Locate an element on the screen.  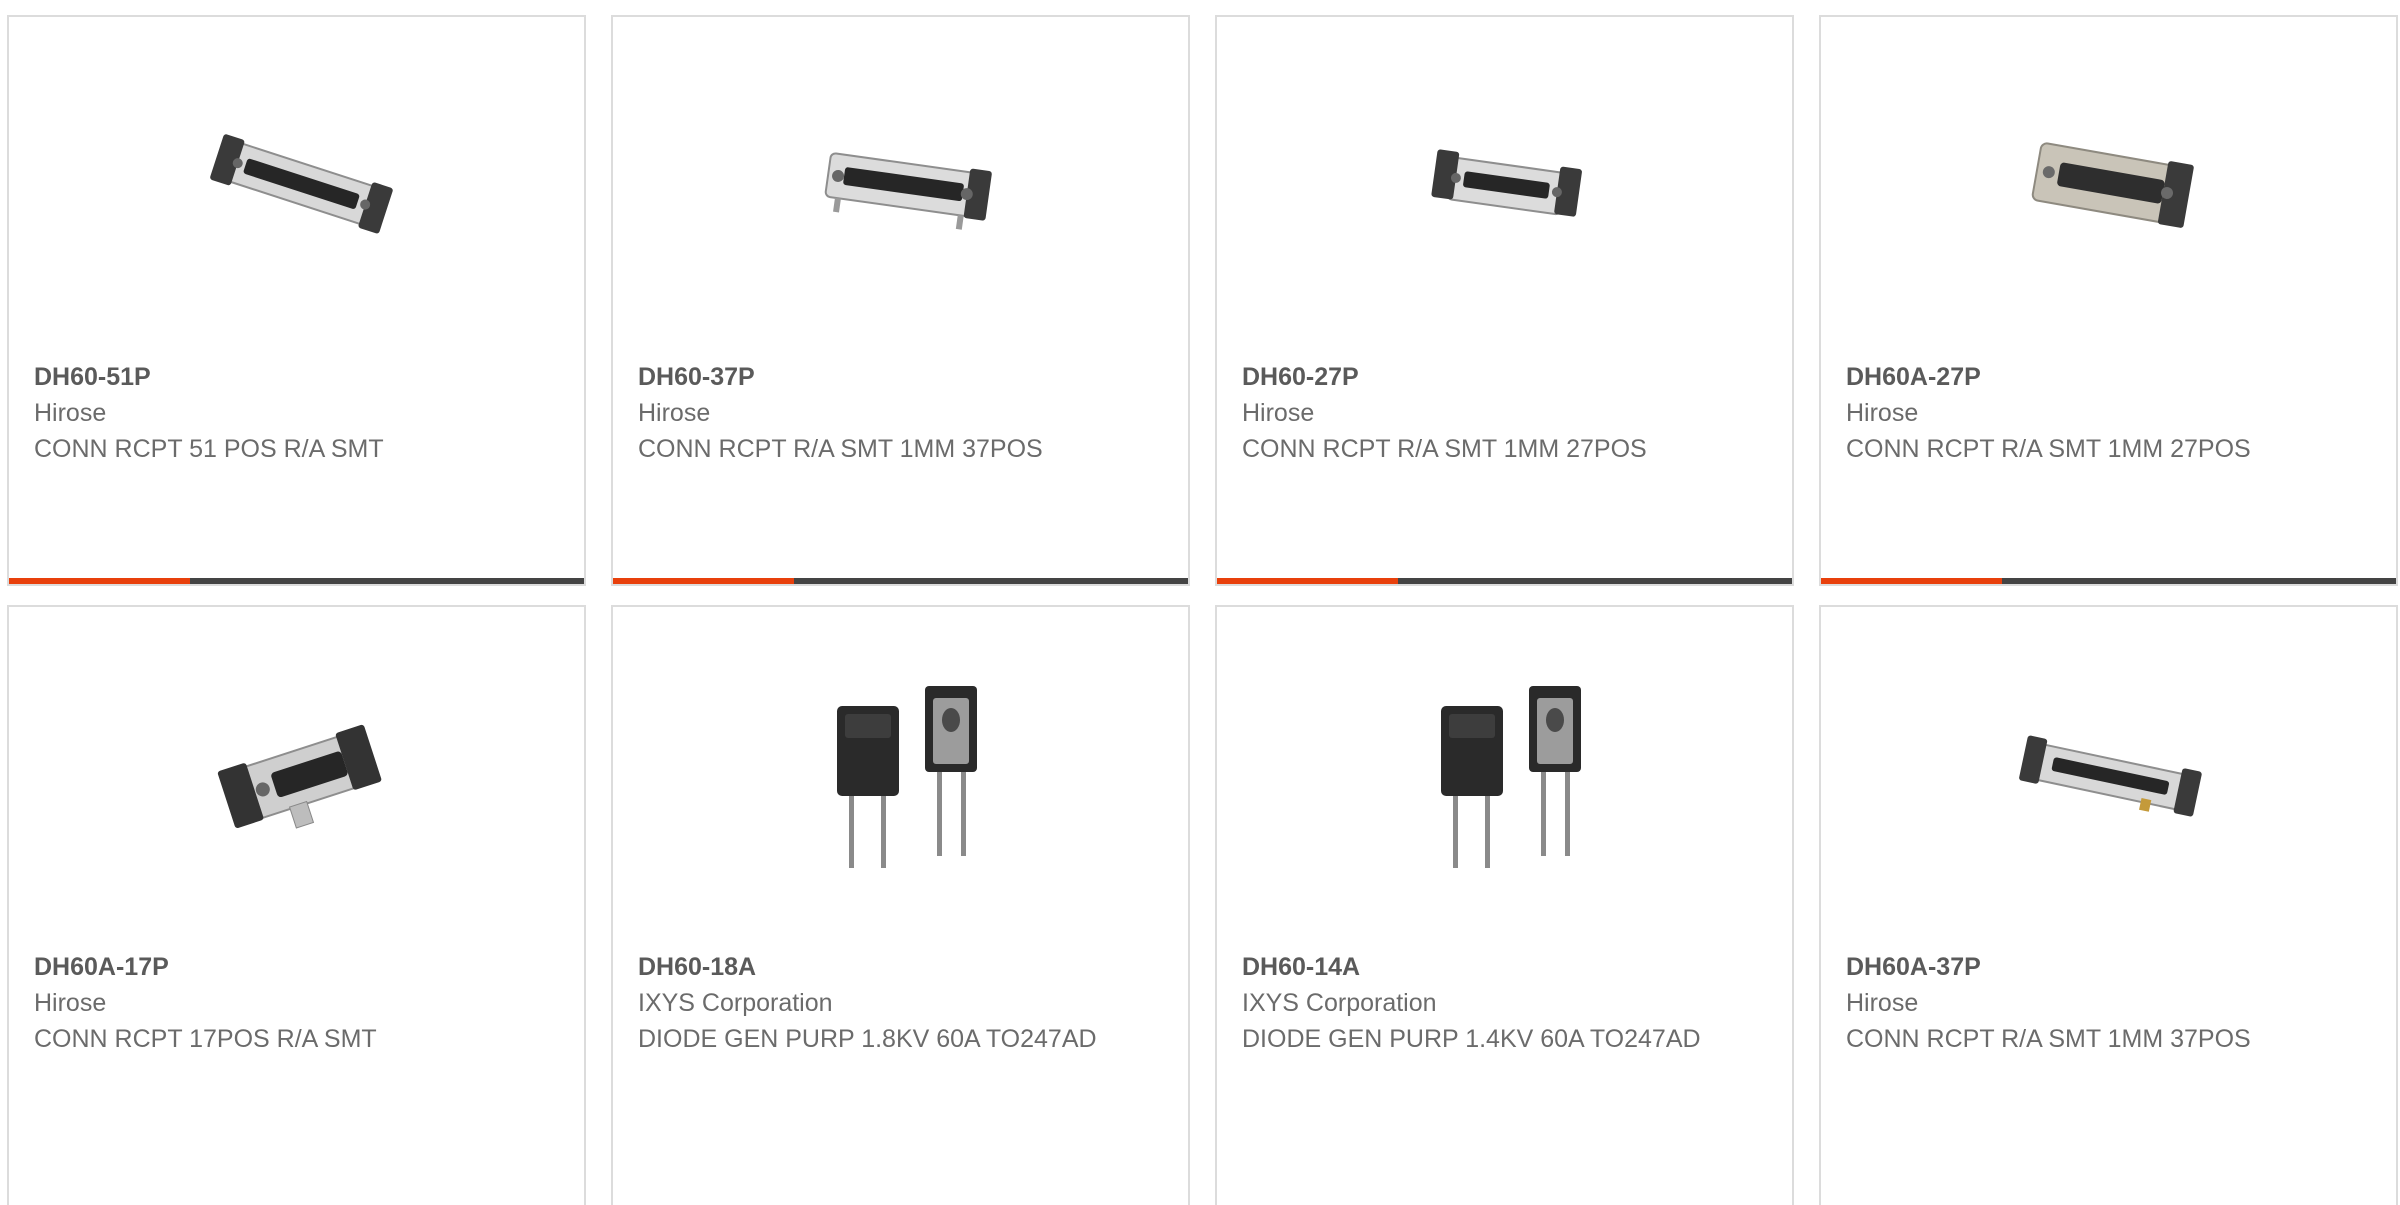
product-card: DH60-51P Hirose CONN RCPT 51 POS R/A SMT is located at coordinates (296, 300).